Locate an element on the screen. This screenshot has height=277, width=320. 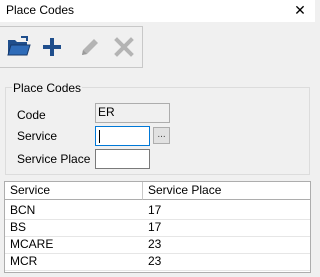
column-header-service: Service is located at coordinates (74, 191).